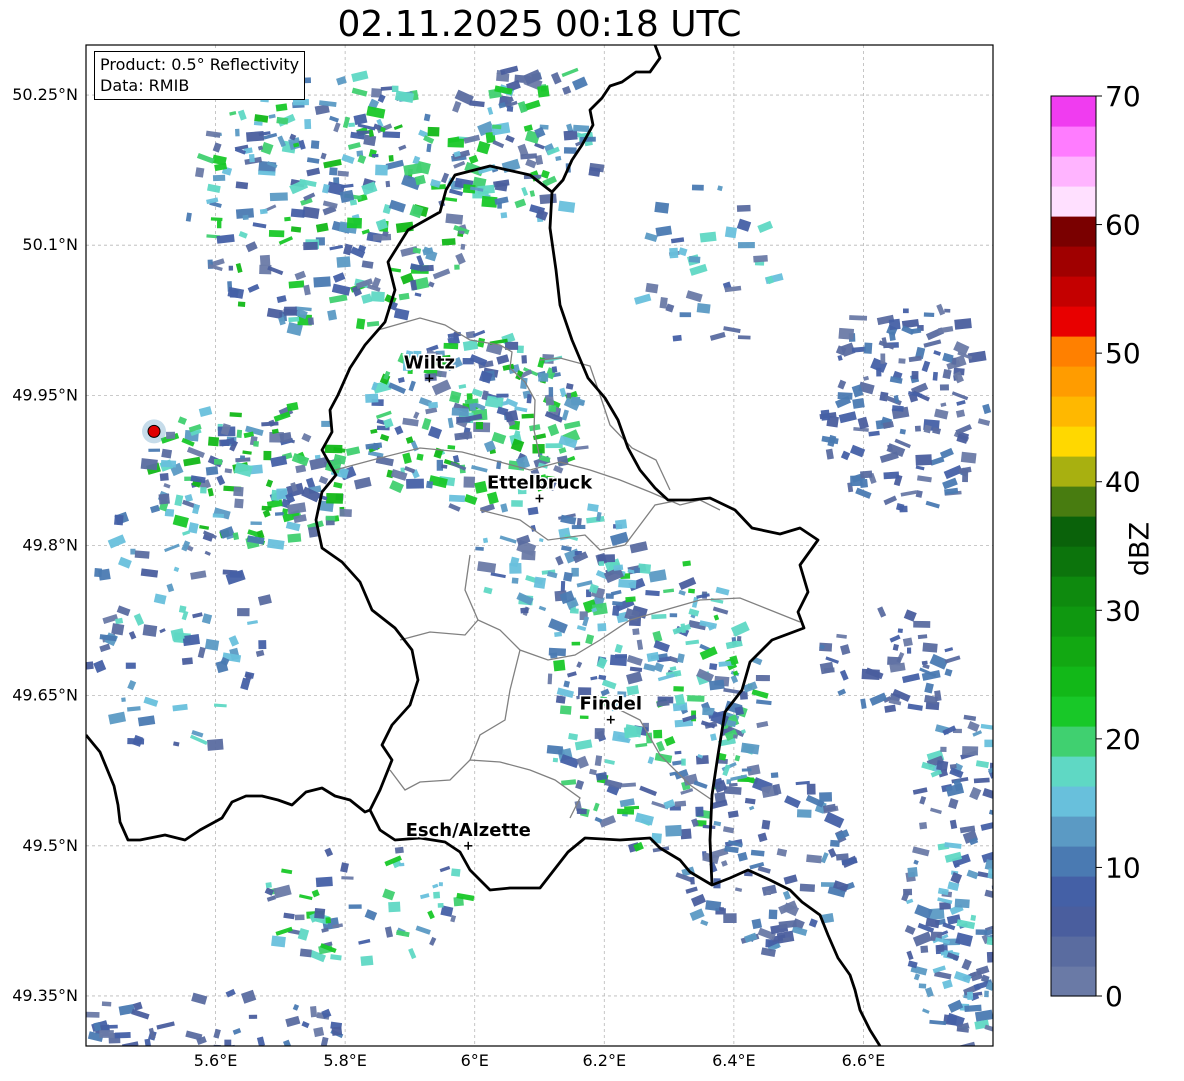 The height and width of the screenshot is (1081, 1184). I want to click on city-label: Esch/Alzette, so click(468, 830).